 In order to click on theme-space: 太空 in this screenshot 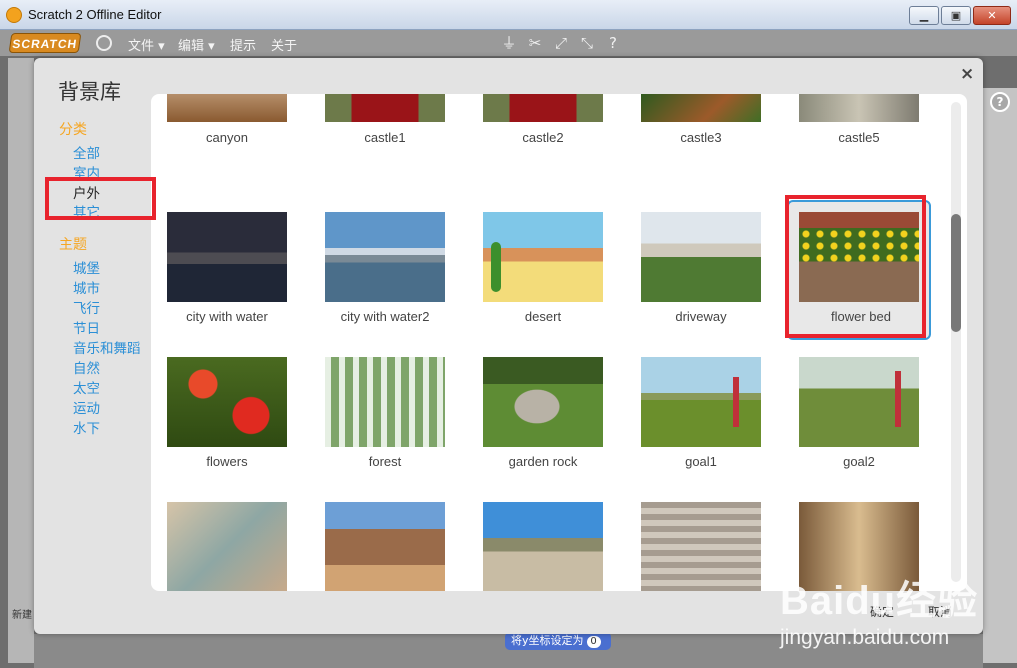, I will do `click(86, 387)`.